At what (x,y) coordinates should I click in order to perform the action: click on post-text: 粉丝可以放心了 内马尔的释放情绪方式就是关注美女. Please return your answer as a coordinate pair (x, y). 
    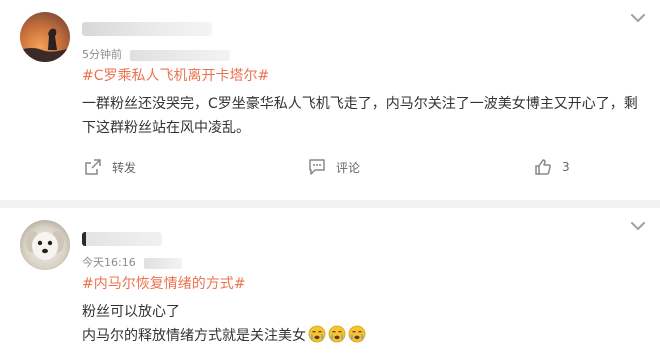
    Looking at the image, I should click on (362, 324).